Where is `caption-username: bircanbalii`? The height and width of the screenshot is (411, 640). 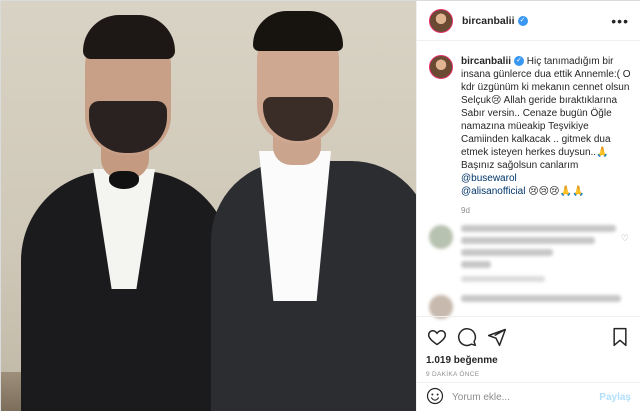
caption-username: bircanbalii is located at coordinates (486, 61).